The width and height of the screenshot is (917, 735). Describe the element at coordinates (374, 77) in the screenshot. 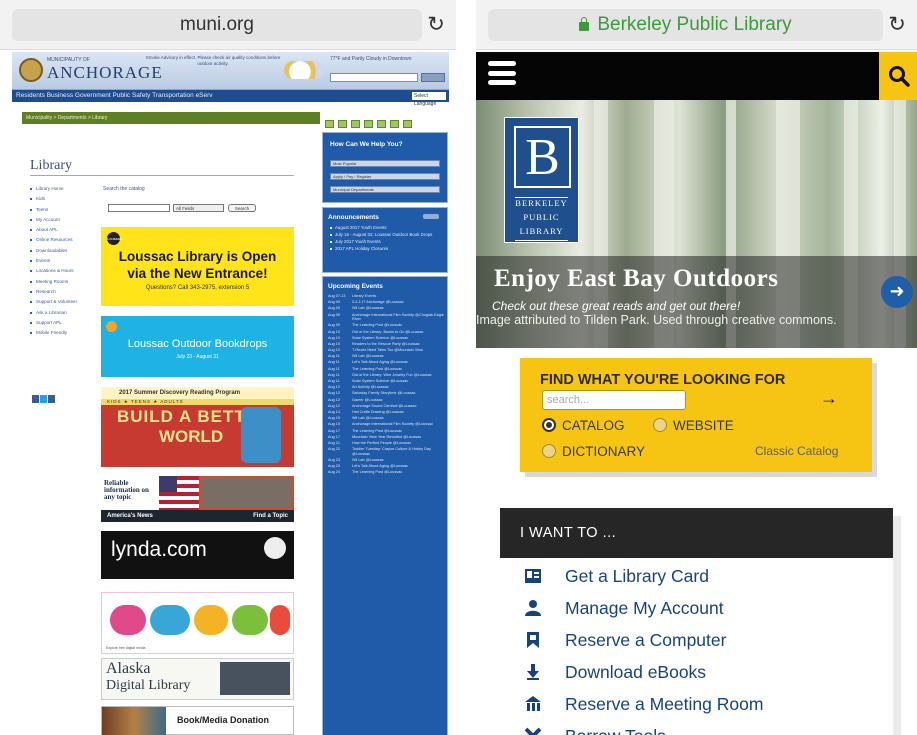

I see `muni-search-input` at that location.